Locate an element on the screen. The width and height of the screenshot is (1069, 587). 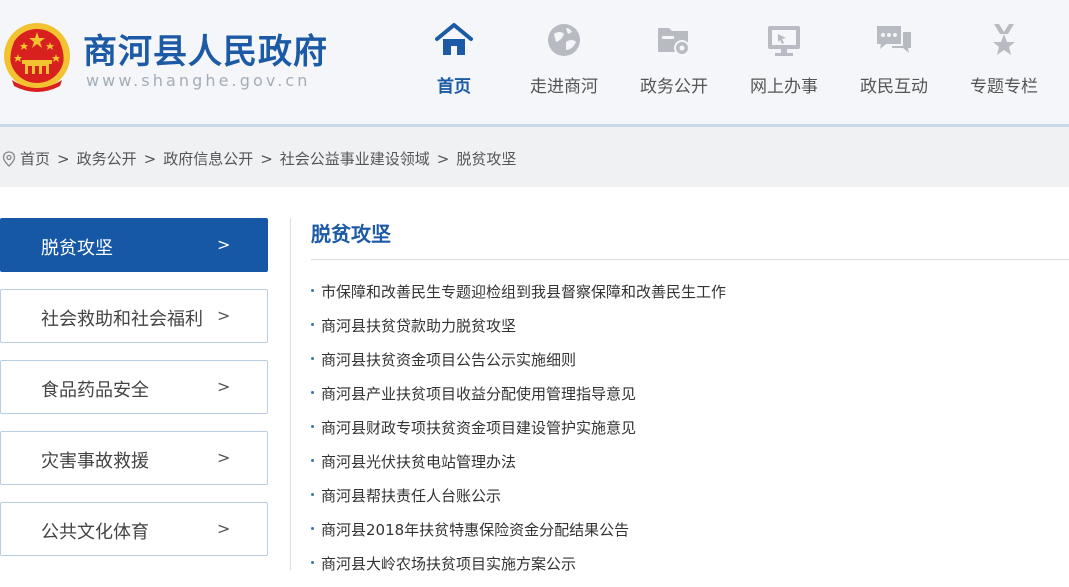
nav-label: 走进商河 is located at coordinates (564, 87).